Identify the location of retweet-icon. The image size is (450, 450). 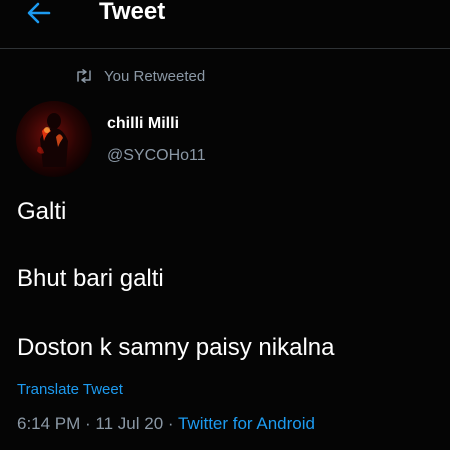
(84, 76).